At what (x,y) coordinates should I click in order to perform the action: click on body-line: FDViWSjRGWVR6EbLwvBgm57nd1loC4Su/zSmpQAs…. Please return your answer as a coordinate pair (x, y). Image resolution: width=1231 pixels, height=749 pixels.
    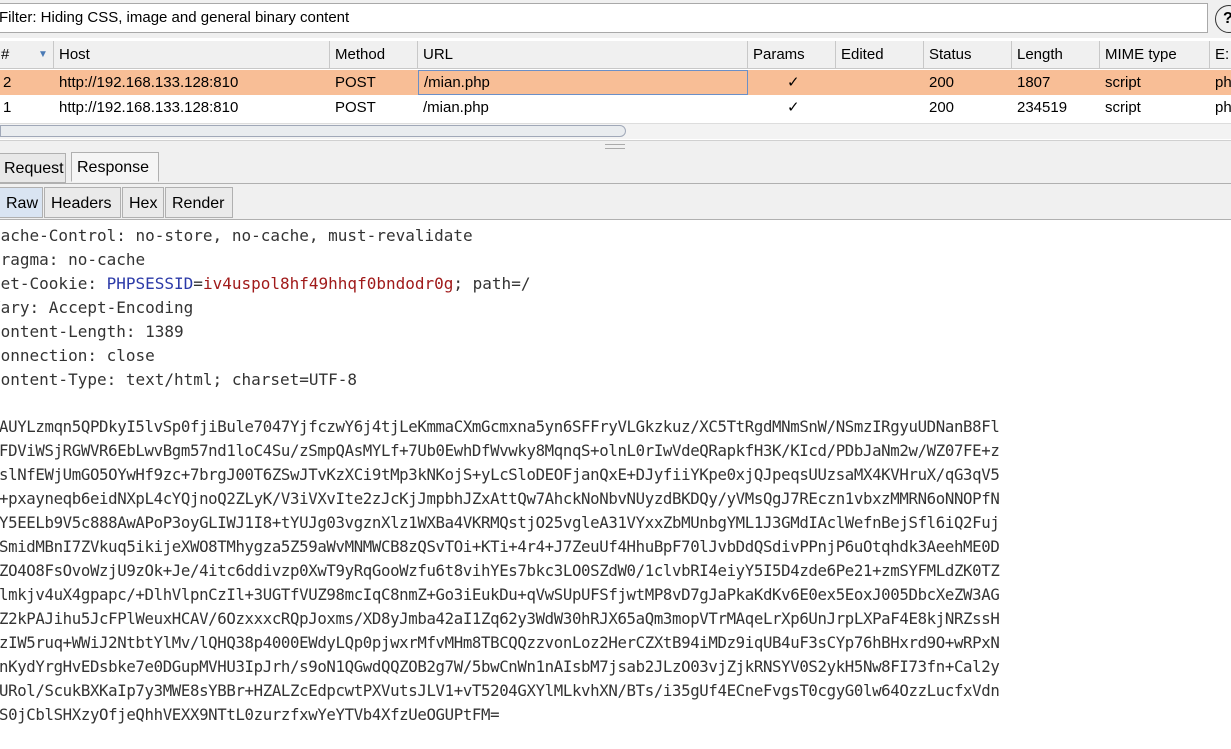
    Looking at the image, I should click on (500, 450).